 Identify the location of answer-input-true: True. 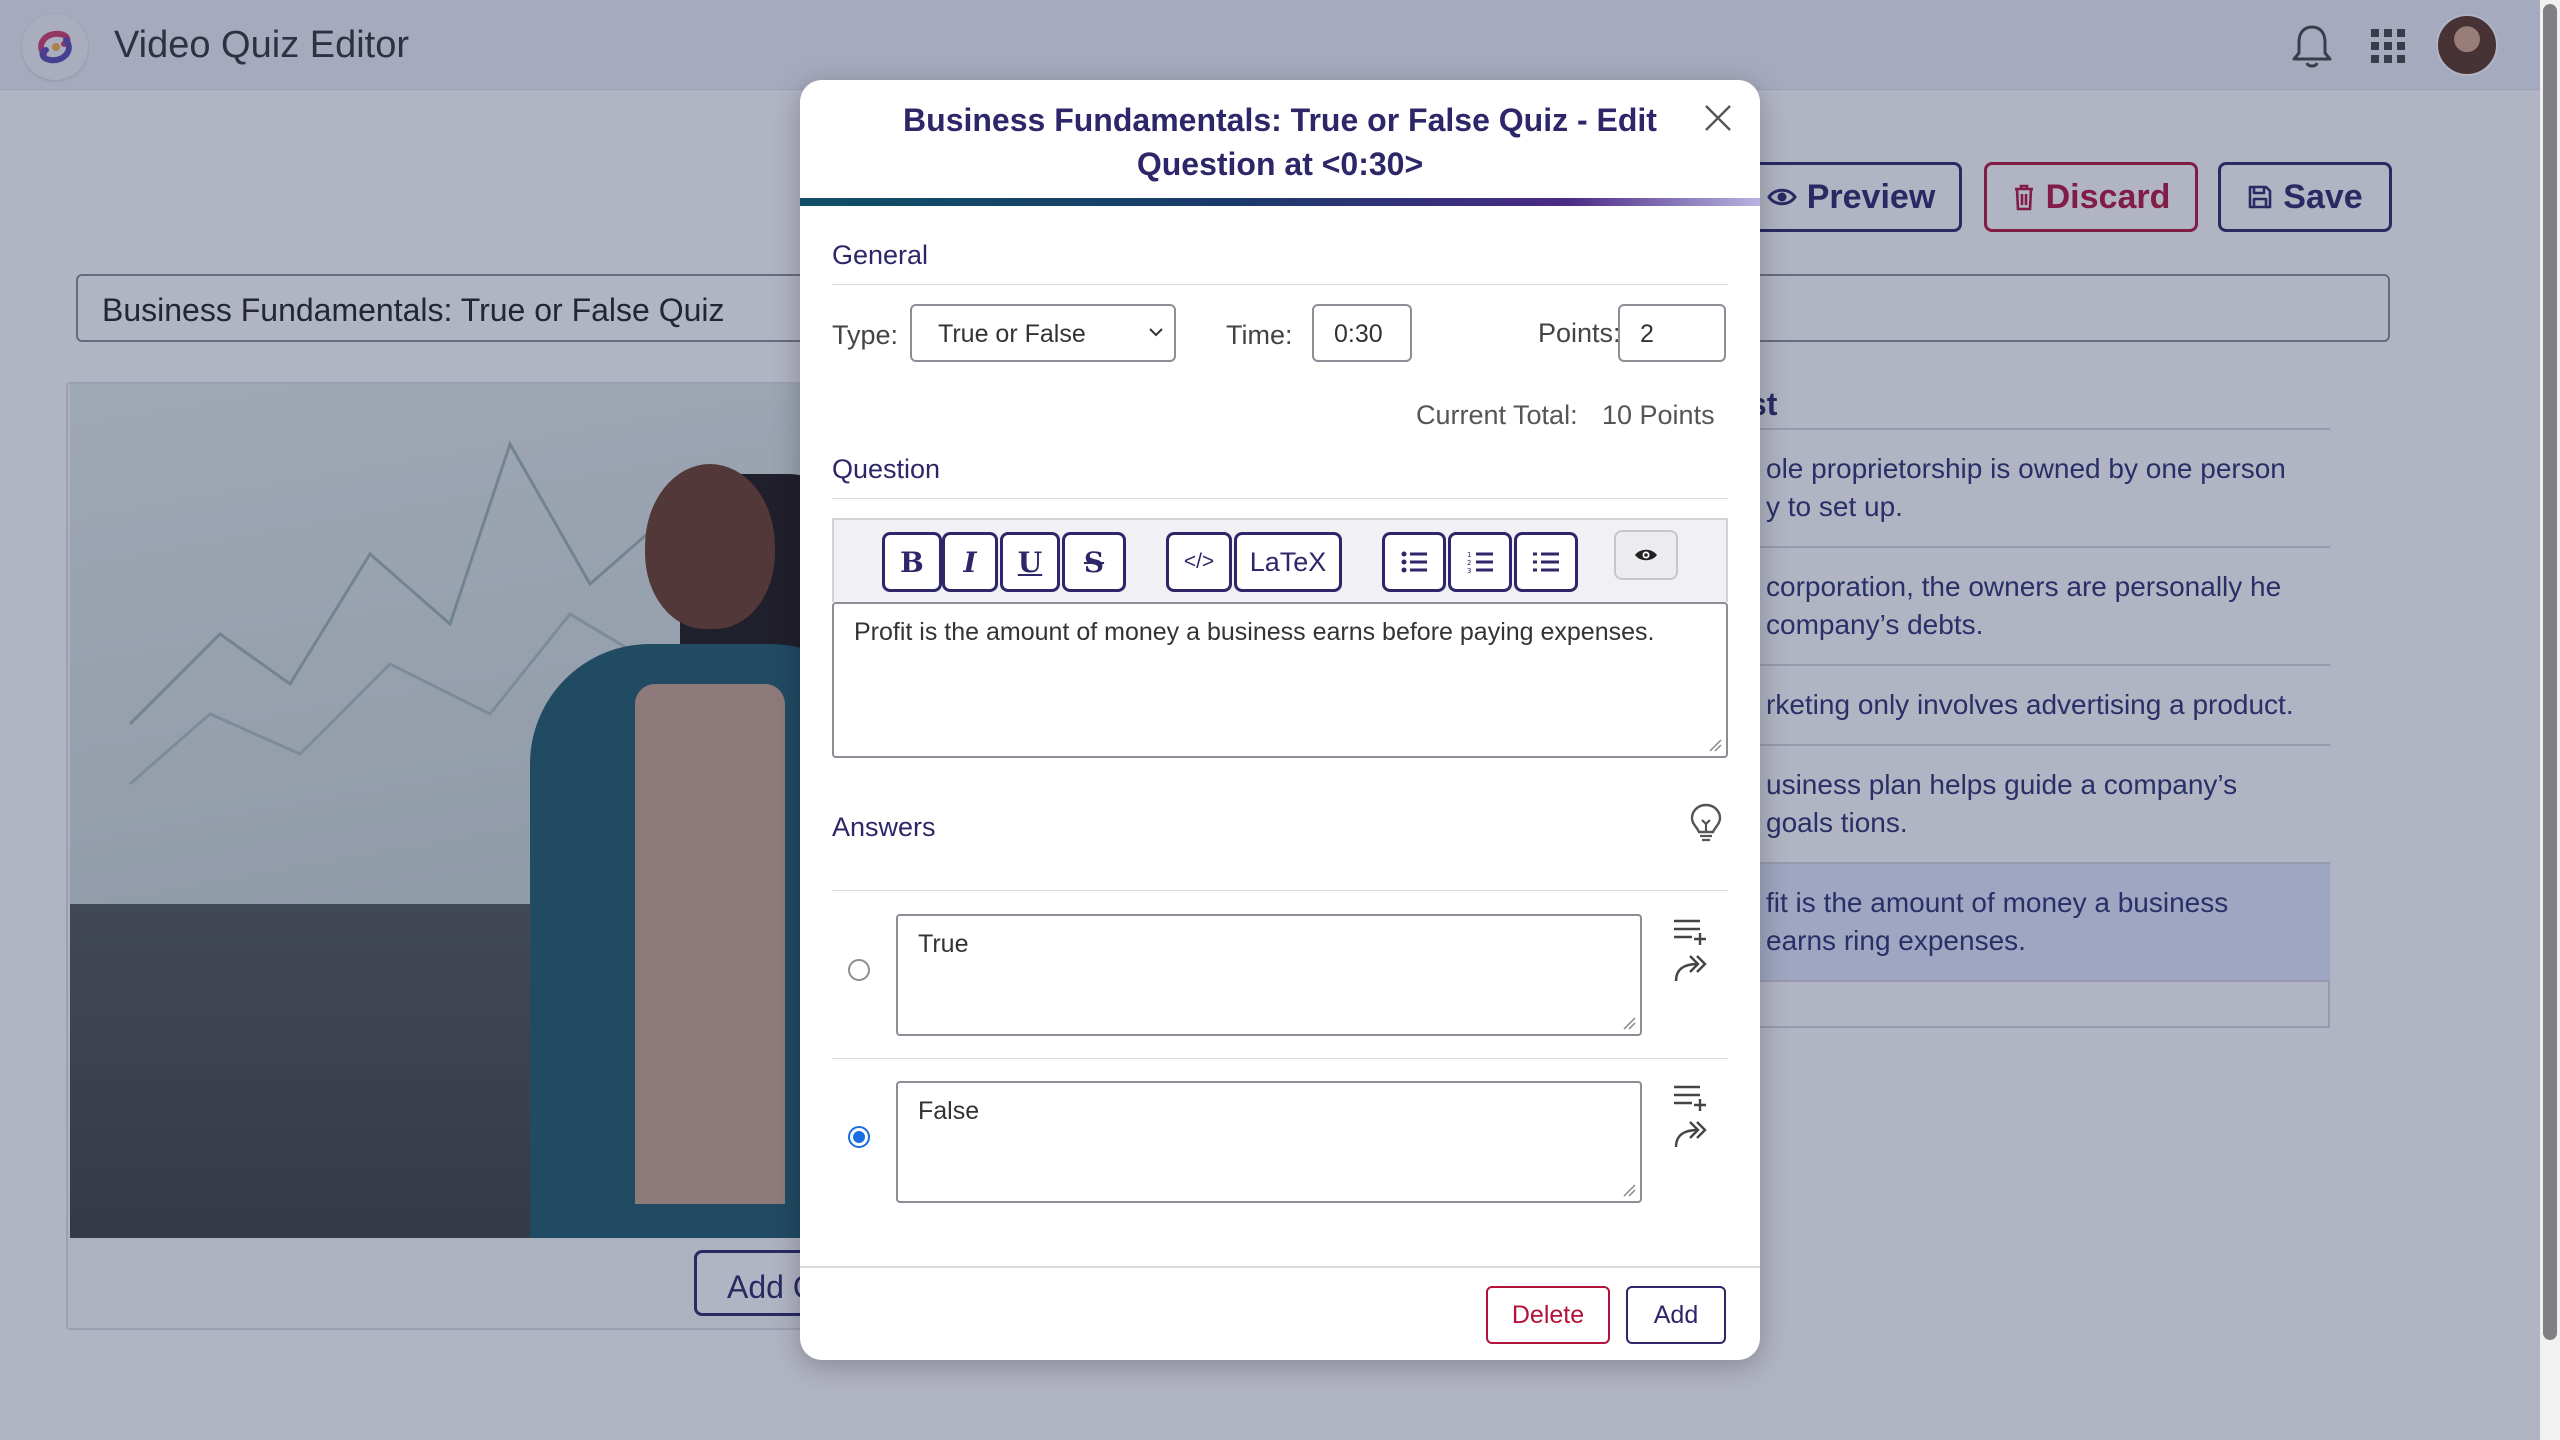
(1269, 975).